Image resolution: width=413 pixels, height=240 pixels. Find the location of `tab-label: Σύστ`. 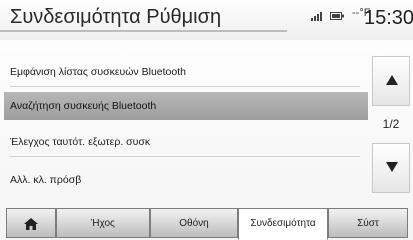

tab-label: Σύστ is located at coordinates (368, 223).